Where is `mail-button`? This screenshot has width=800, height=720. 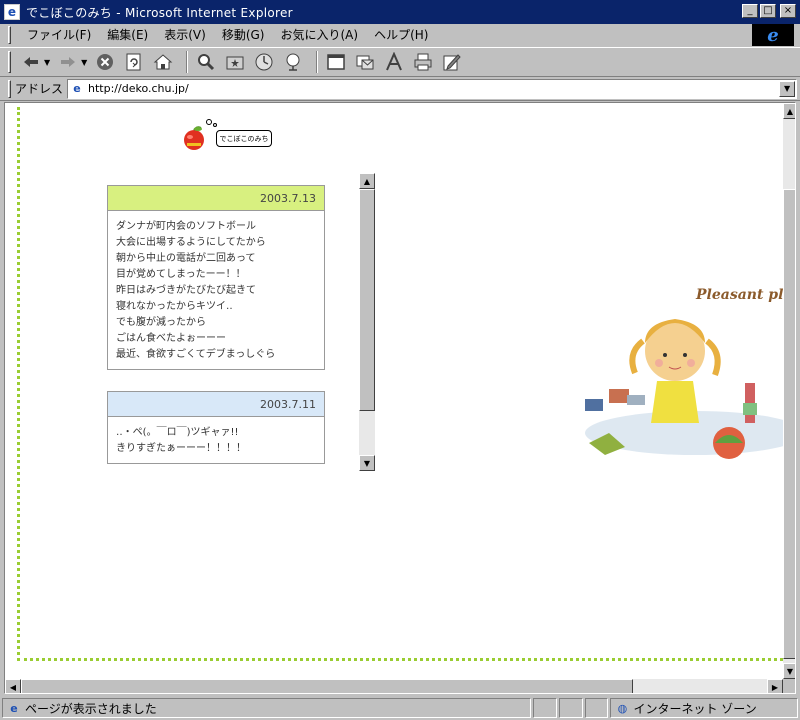 mail-button is located at coordinates (365, 62).